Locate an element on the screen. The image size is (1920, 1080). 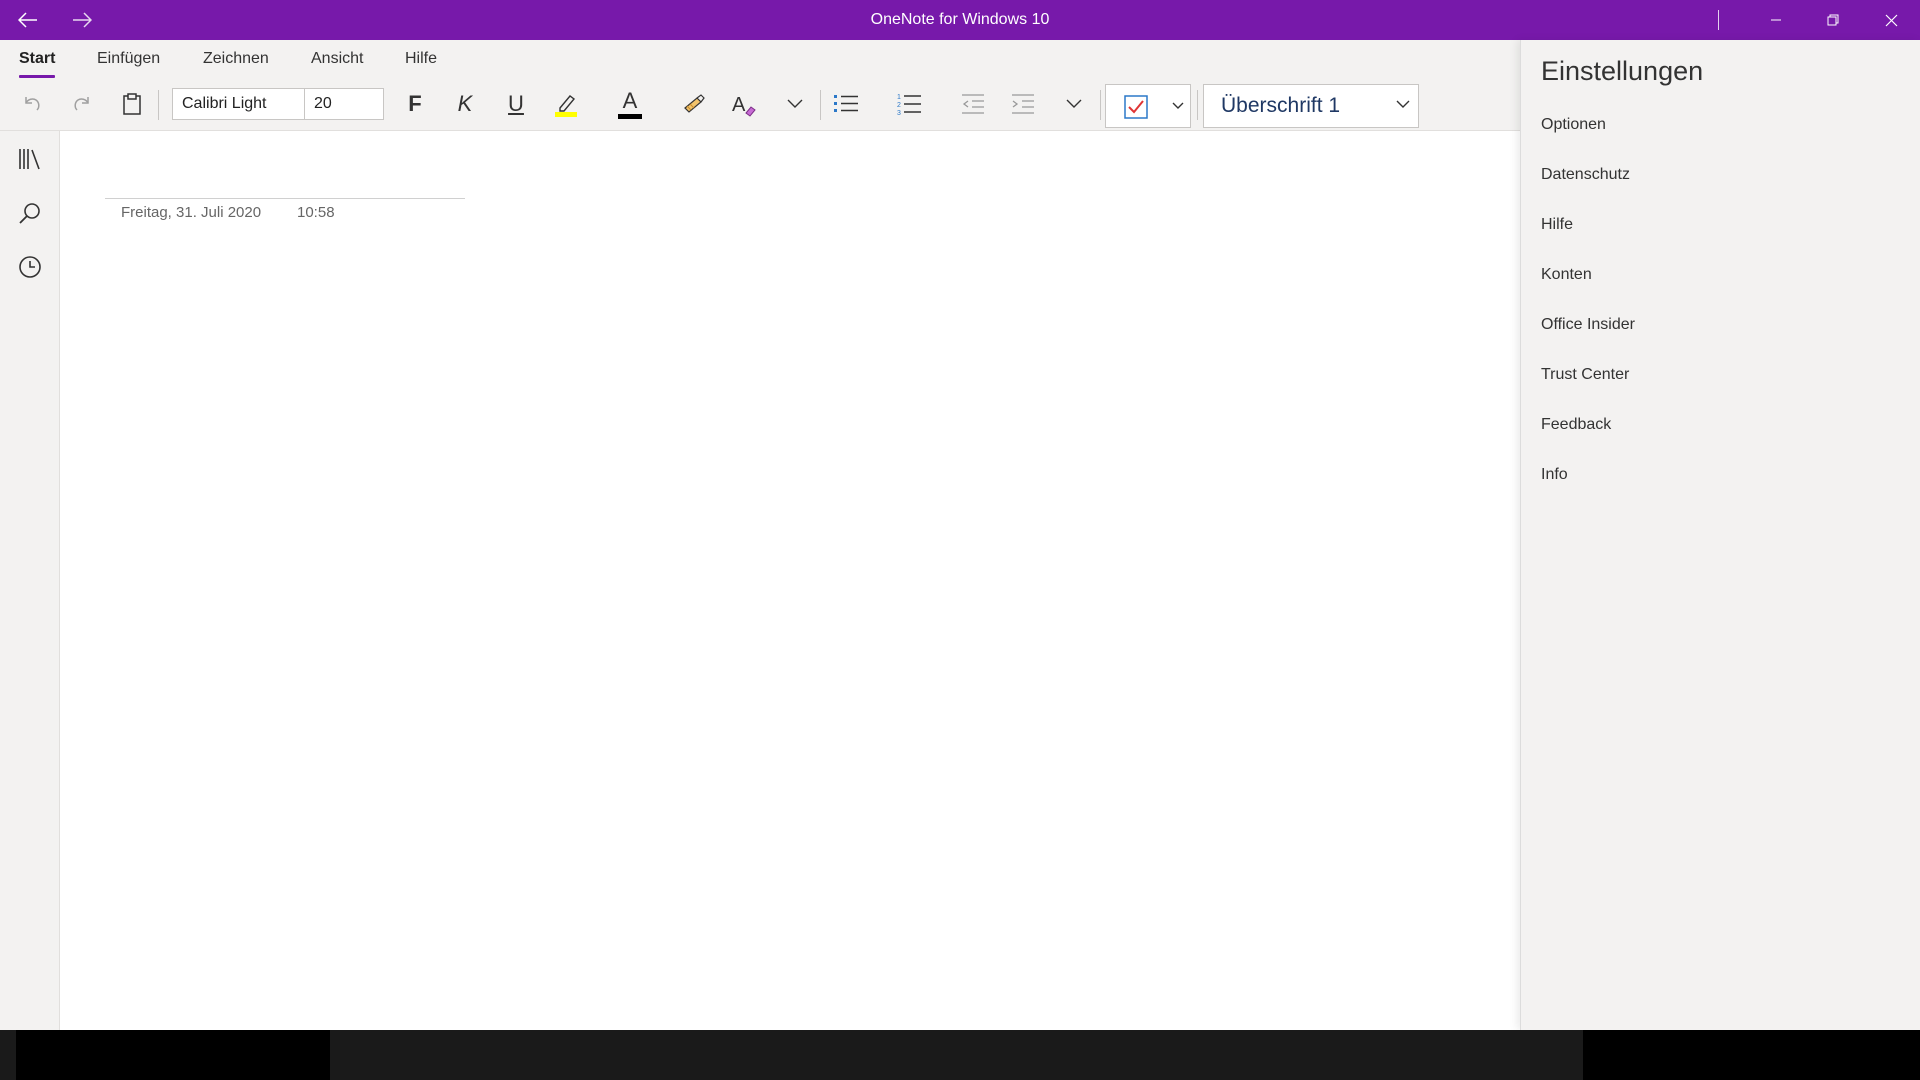
numbered-list-button: 123 is located at coordinates (909, 104).